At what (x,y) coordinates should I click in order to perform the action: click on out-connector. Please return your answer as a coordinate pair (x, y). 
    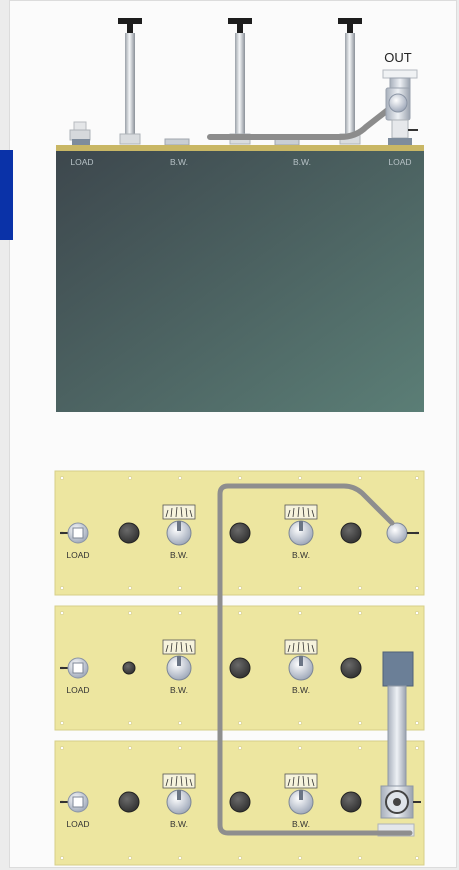
    Looking at the image, I should click on (400, 107).